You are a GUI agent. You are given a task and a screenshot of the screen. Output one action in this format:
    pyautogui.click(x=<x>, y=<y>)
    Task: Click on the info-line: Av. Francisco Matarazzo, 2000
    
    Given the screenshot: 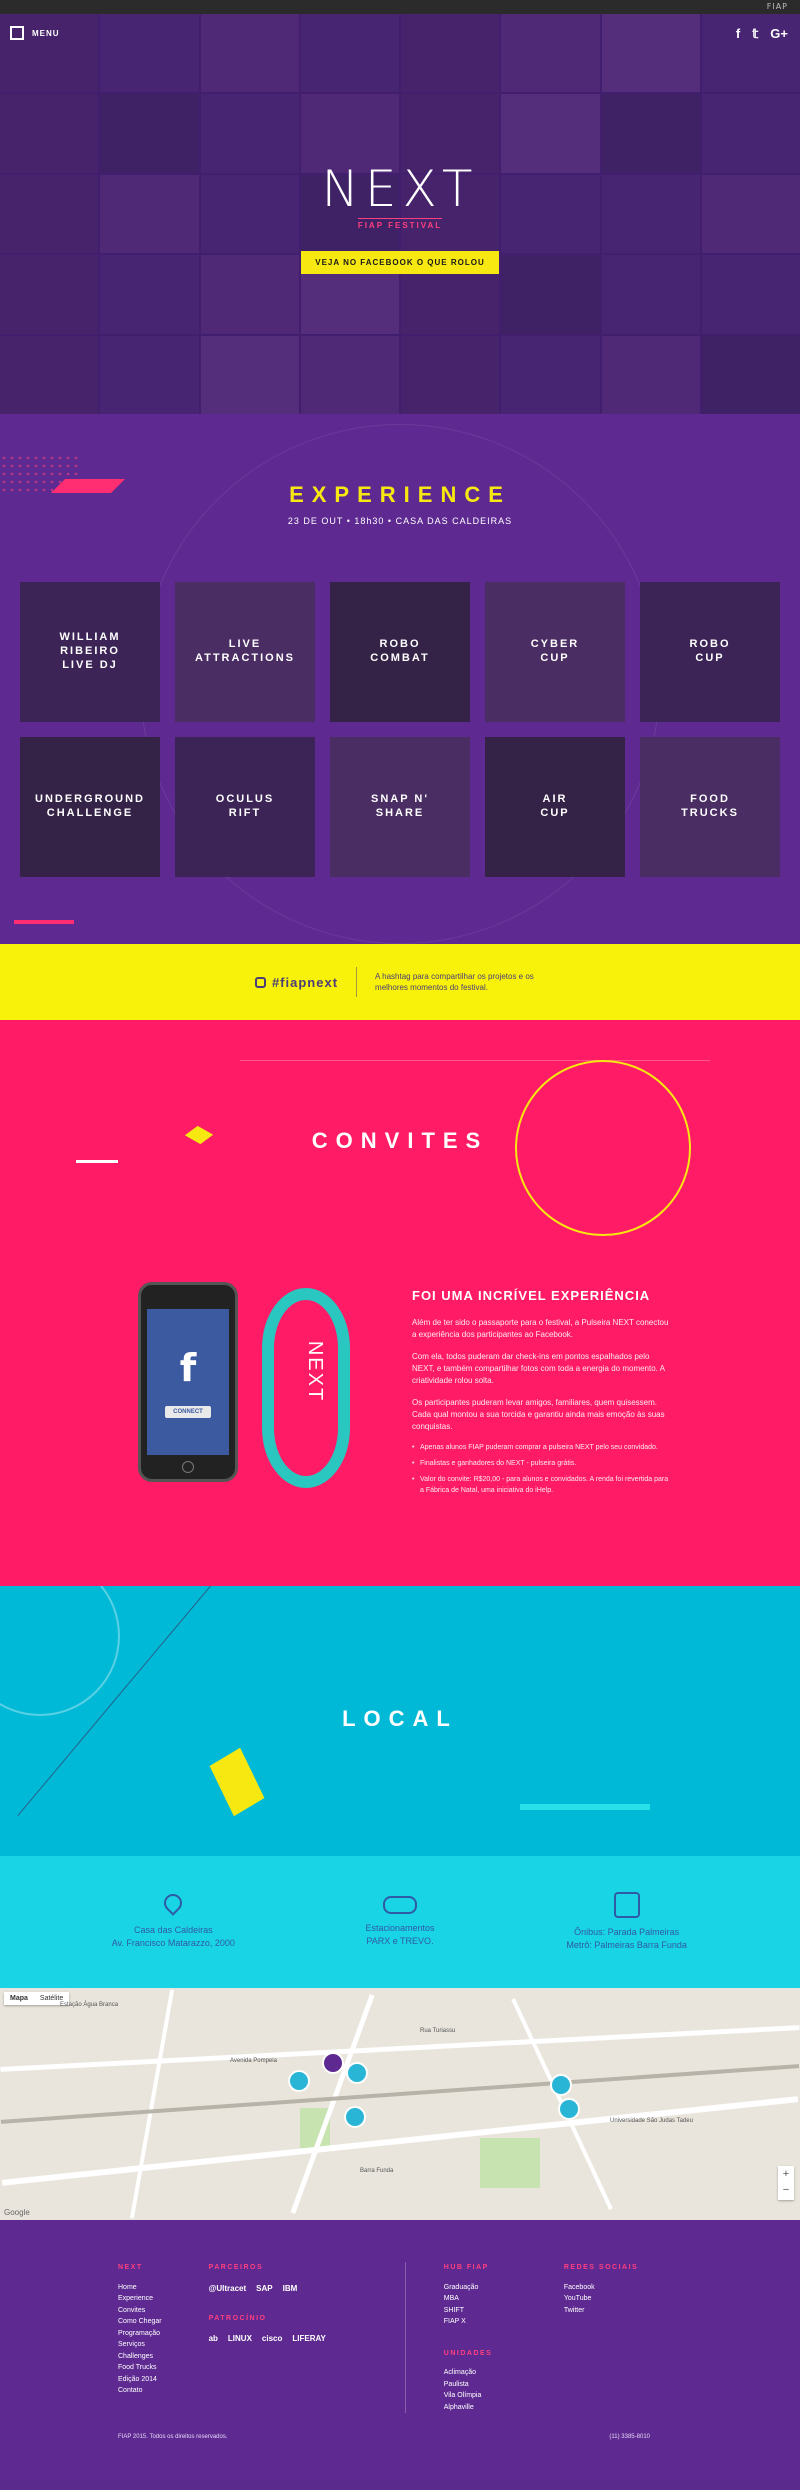 What is the action you would take?
    pyautogui.click(x=173, y=1943)
    